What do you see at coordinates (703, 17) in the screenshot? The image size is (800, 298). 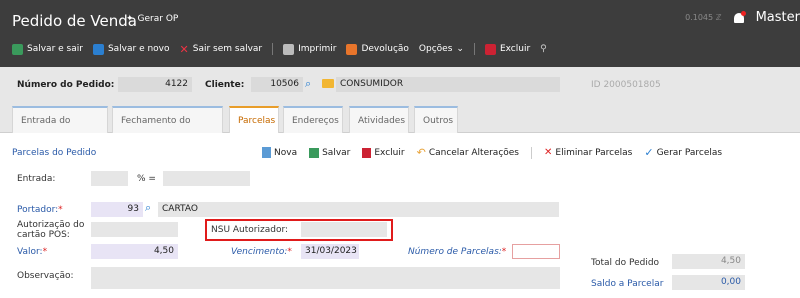 I see `session-indicator: 0.1045 ℤ` at bounding box center [703, 17].